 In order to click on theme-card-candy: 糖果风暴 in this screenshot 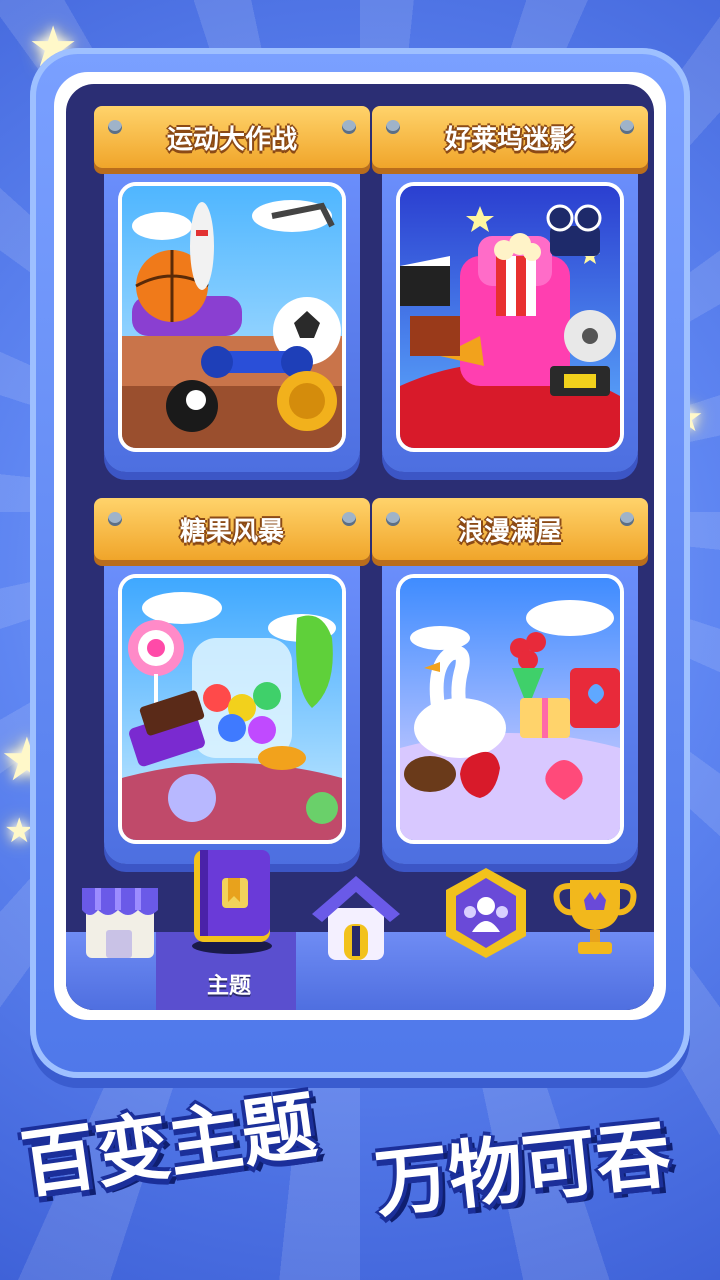, I will do `click(232, 681)`.